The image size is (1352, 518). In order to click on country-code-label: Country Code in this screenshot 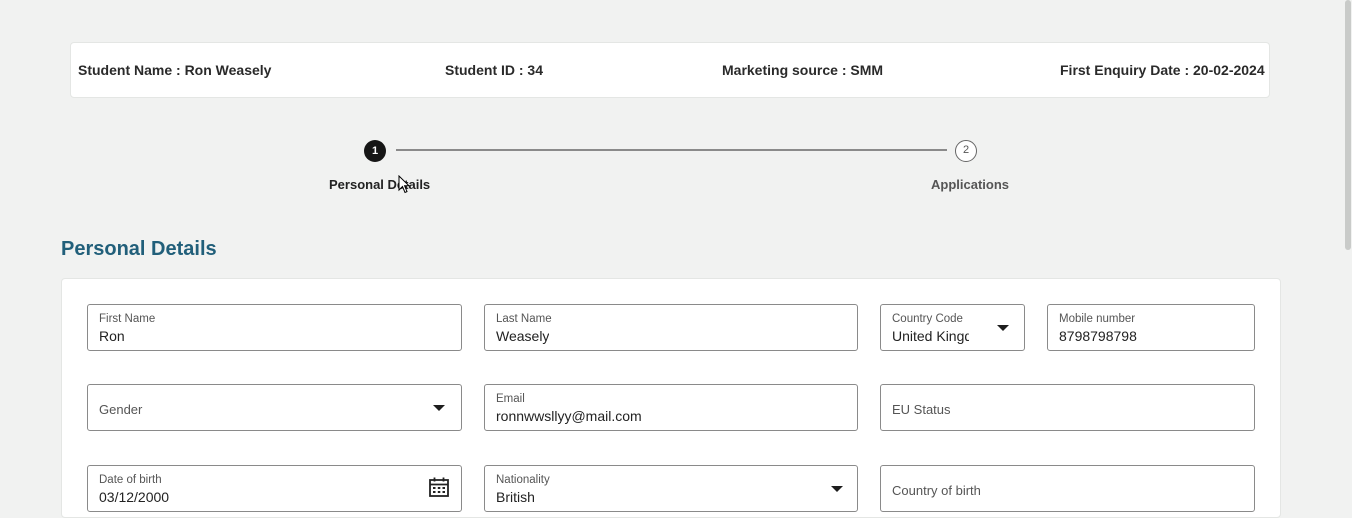, I will do `click(927, 319)`.